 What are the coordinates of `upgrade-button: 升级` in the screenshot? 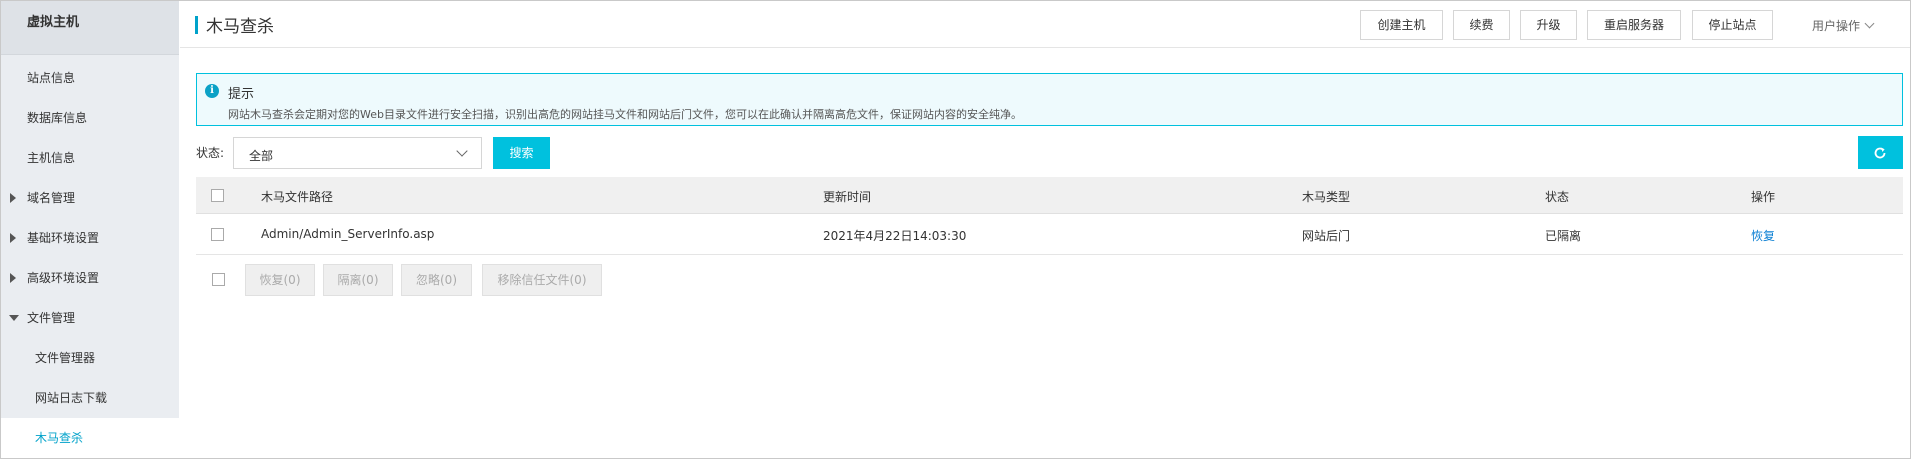 It's located at (1548, 25).